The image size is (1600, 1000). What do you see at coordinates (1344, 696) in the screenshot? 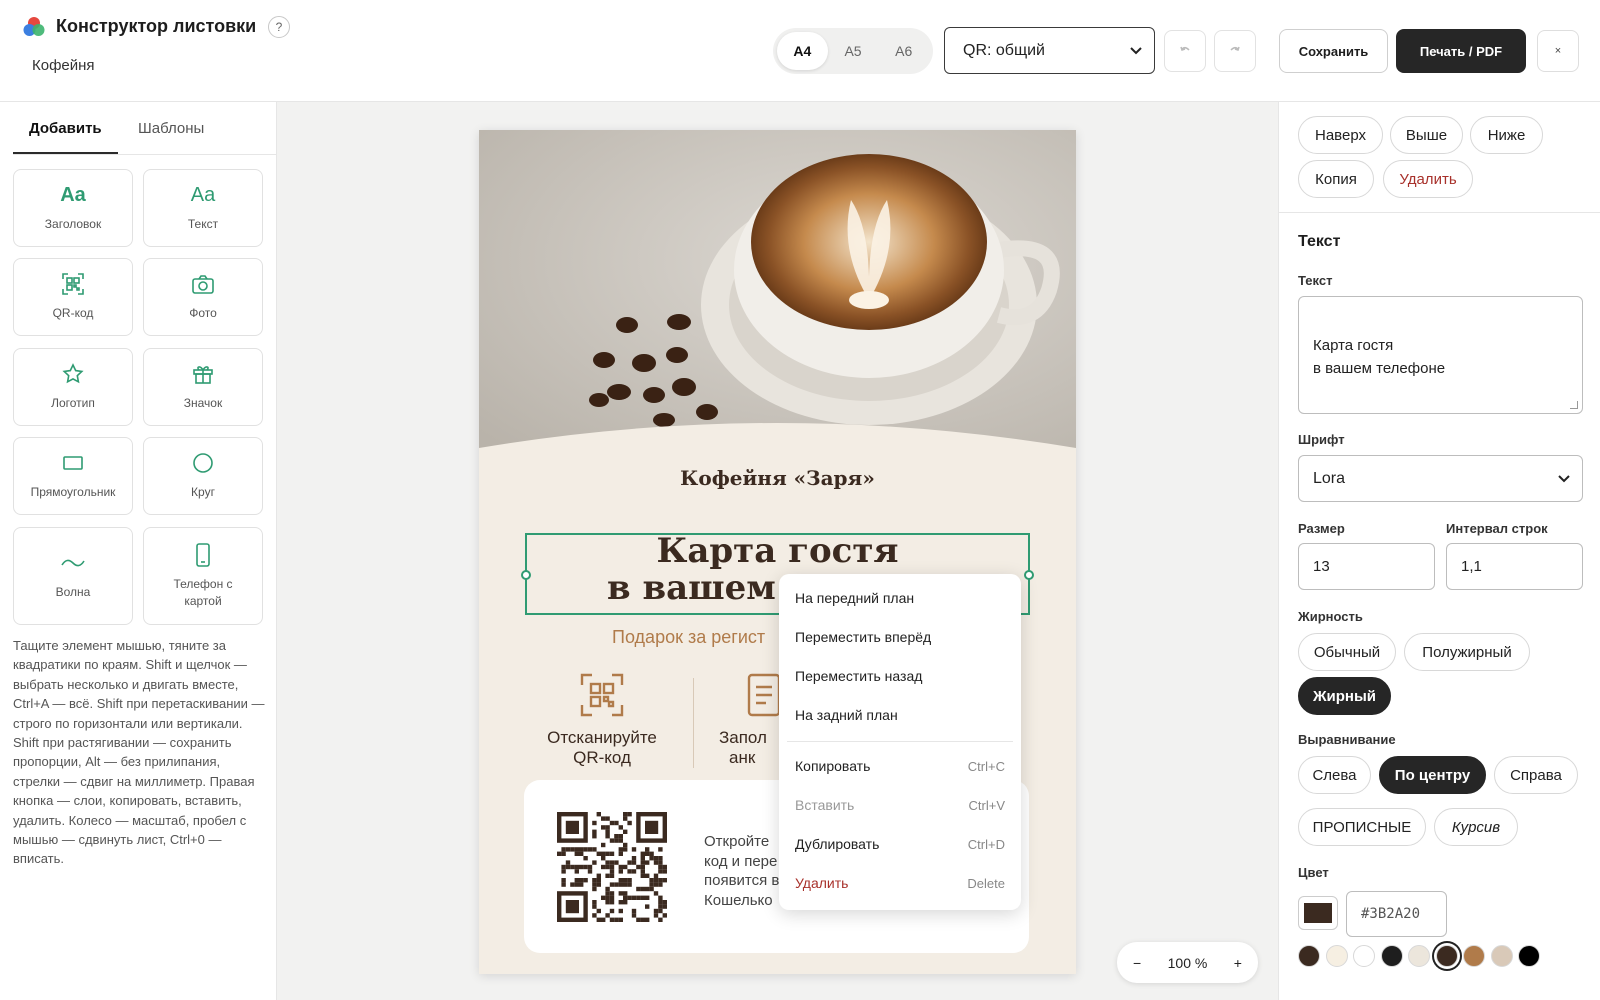
I see `weight-bold-button: Жирный` at bounding box center [1344, 696].